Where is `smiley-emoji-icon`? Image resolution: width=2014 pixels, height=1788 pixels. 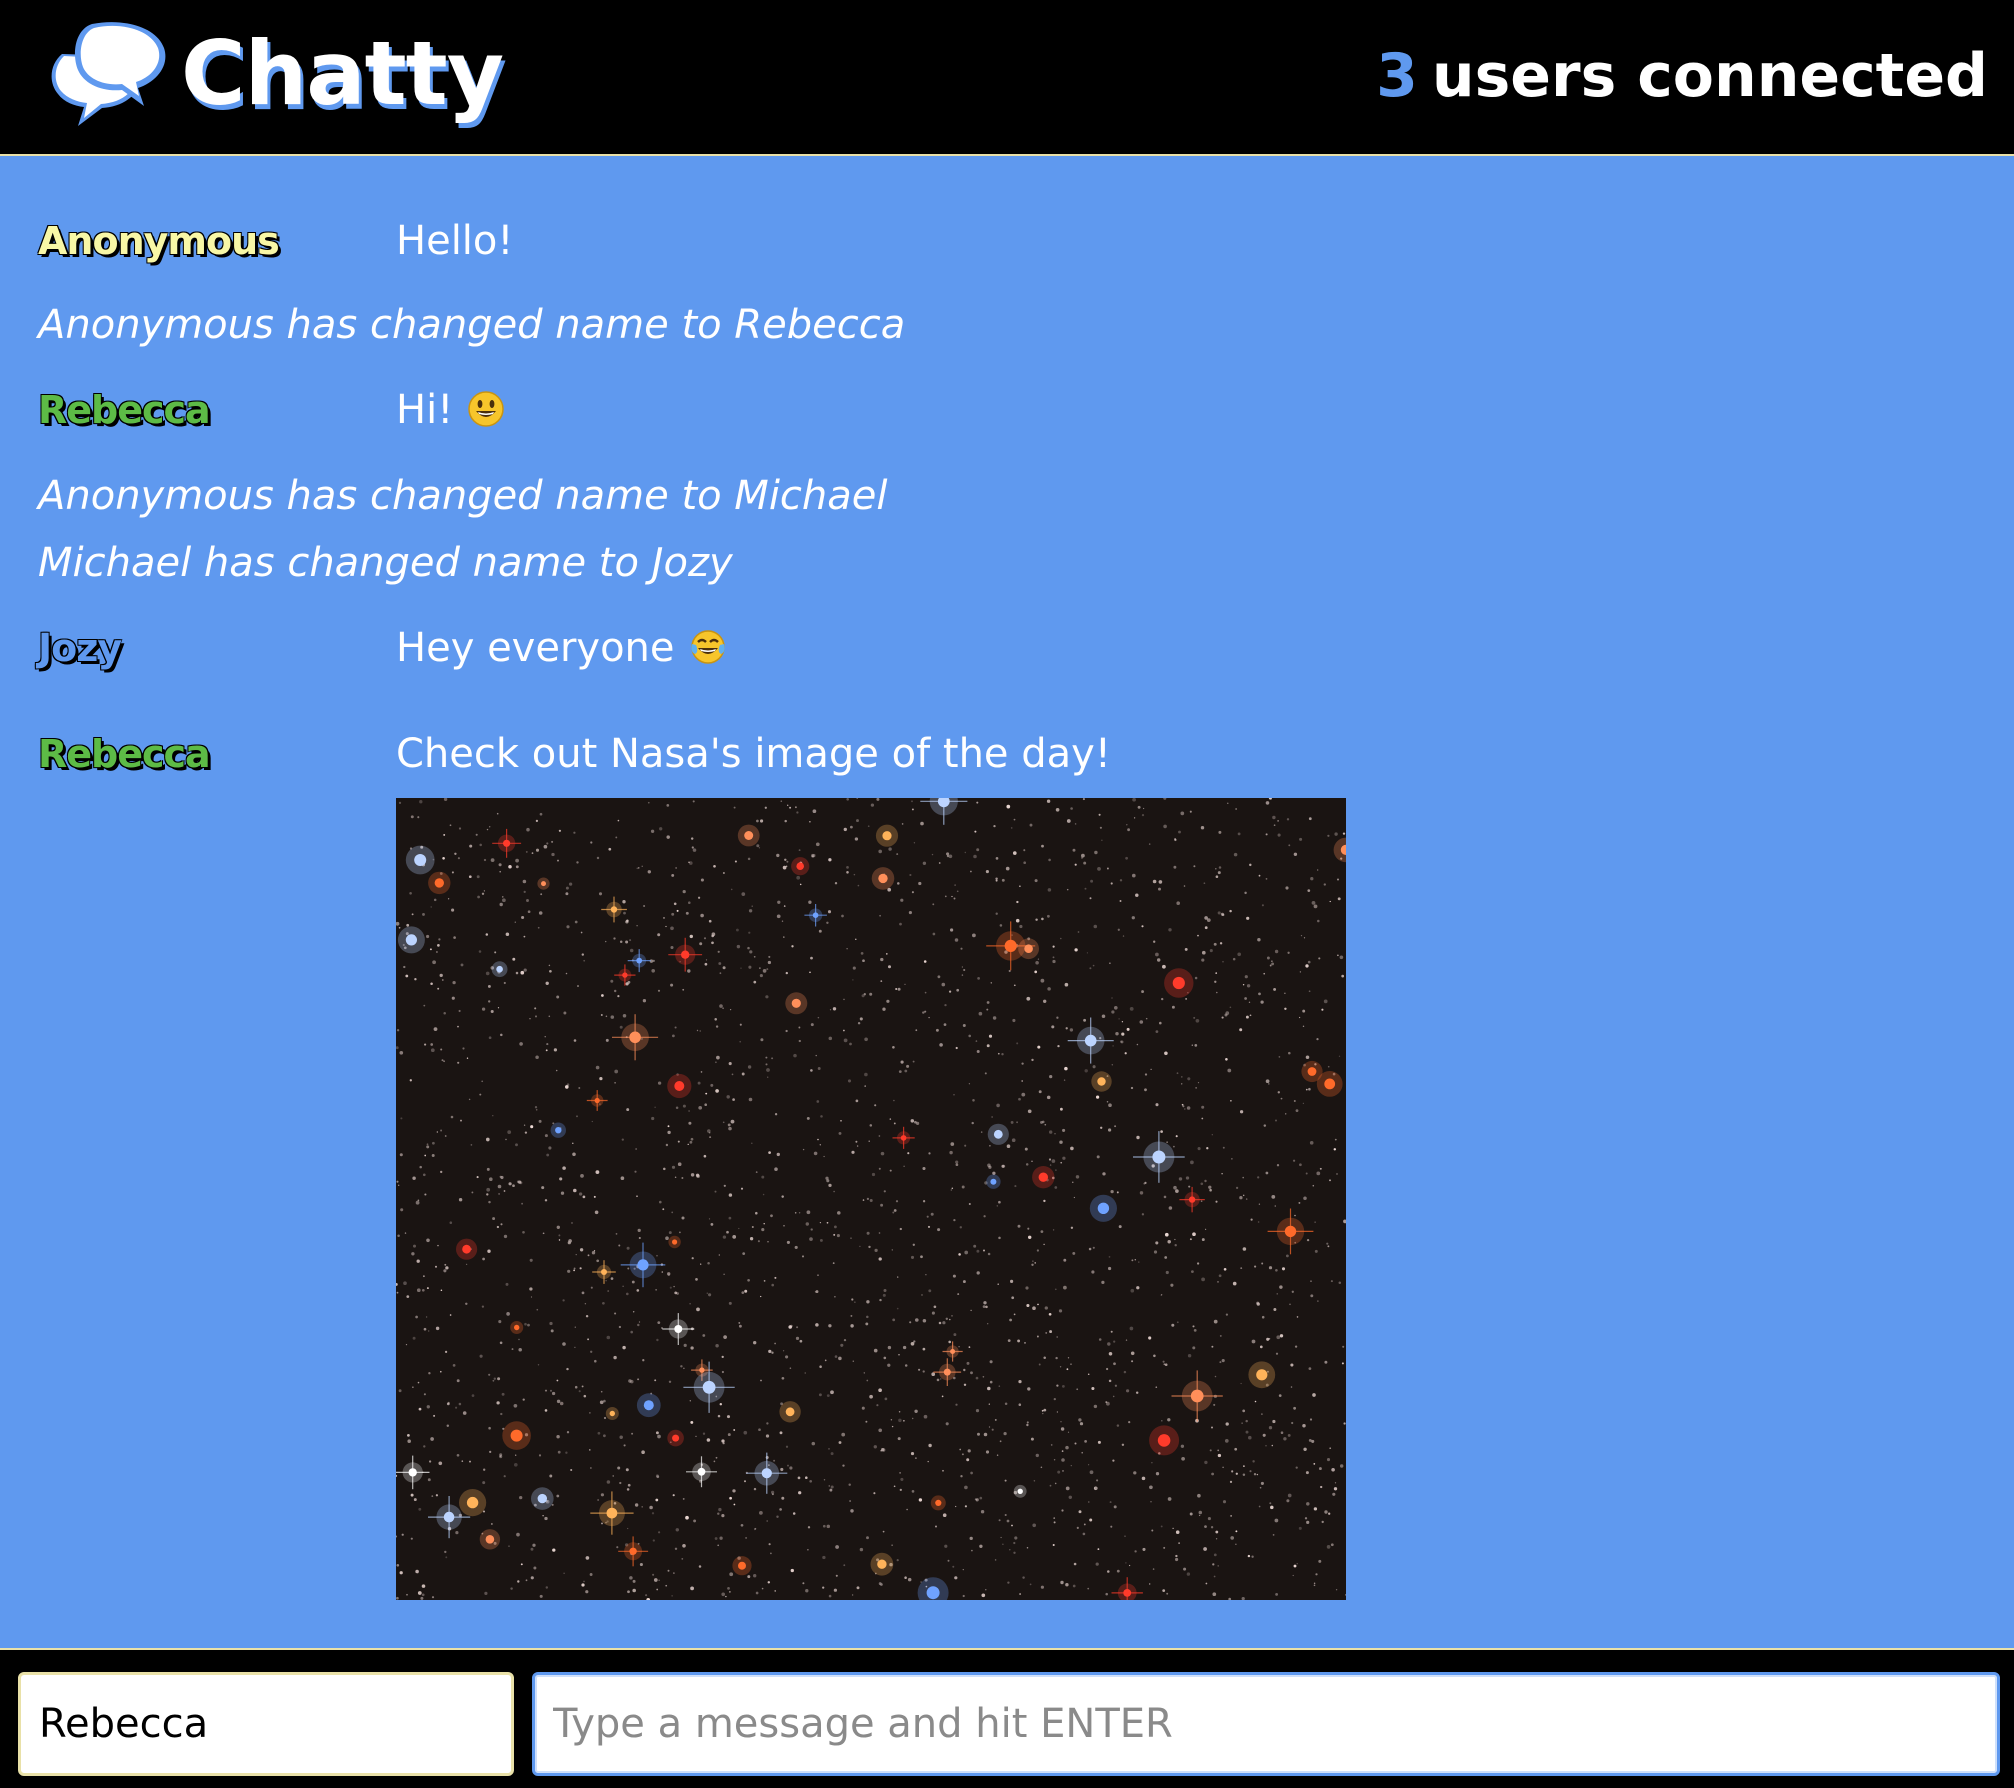 smiley-emoji-icon is located at coordinates (486, 409).